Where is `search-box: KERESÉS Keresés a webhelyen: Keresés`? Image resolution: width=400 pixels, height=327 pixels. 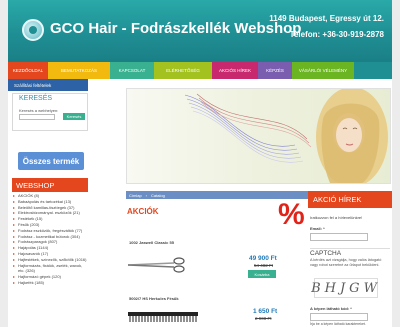 search-box: KERESÉS Keresés a webhelyen: Keresés is located at coordinates (50, 112).